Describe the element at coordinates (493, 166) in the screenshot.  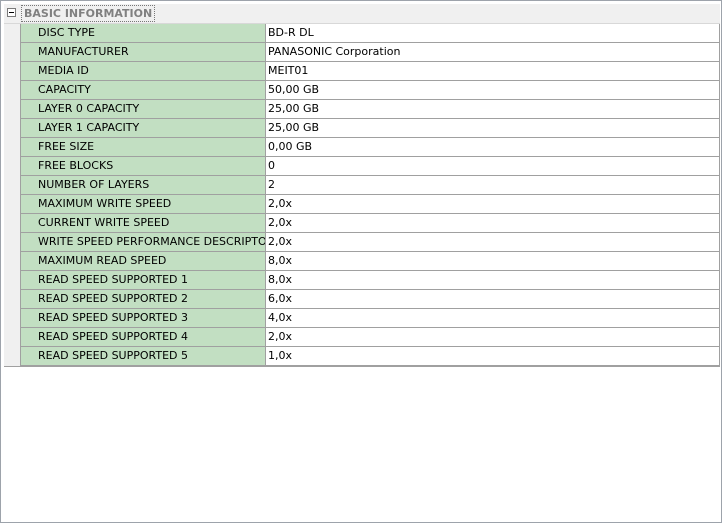
I see `property-value: 0` at that location.